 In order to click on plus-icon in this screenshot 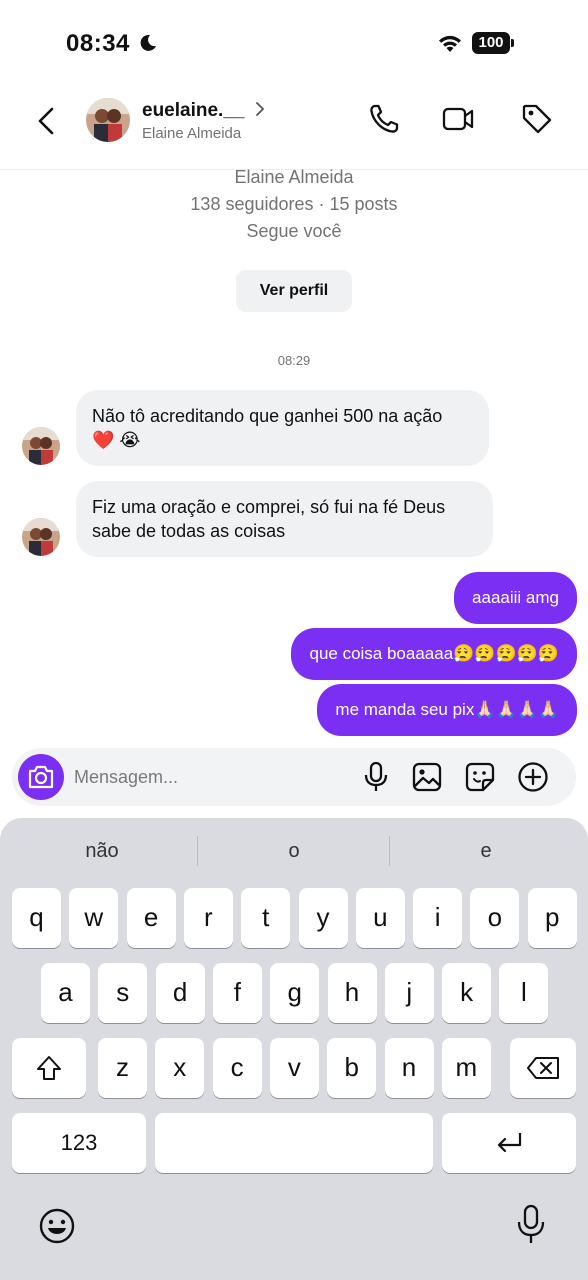, I will do `click(533, 777)`.